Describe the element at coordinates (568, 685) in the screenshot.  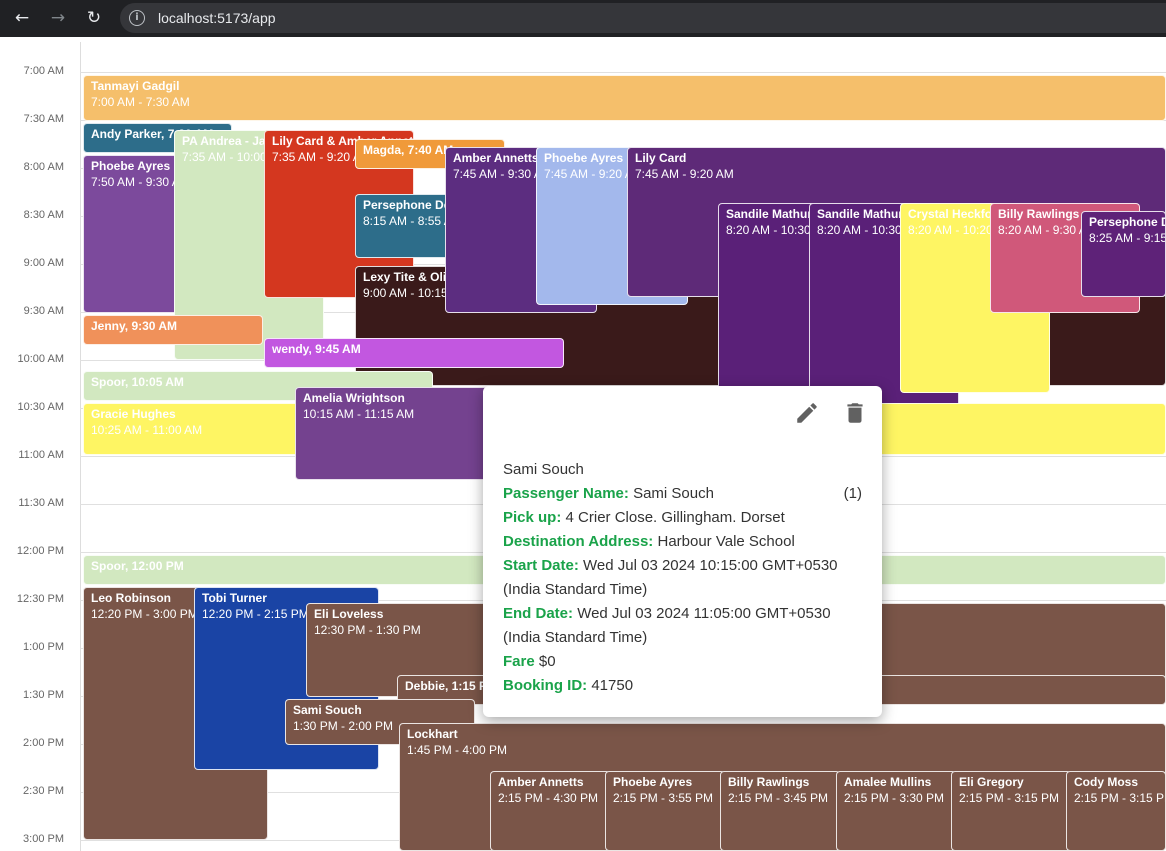
I see `booking-id-row: Booking ID: 41750` at that location.